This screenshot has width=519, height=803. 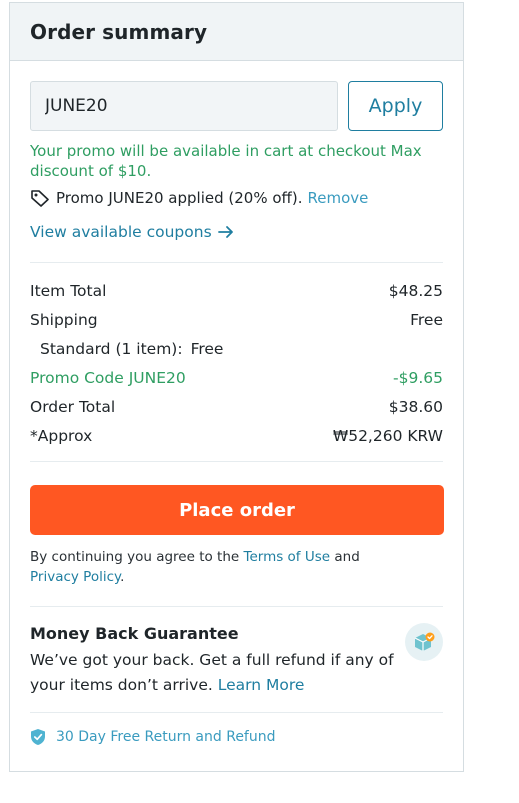 What do you see at coordinates (236, 349) in the screenshot?
I see `standard-shipping-row: Standard (1 item): Free` at bounding box center [236, 349].